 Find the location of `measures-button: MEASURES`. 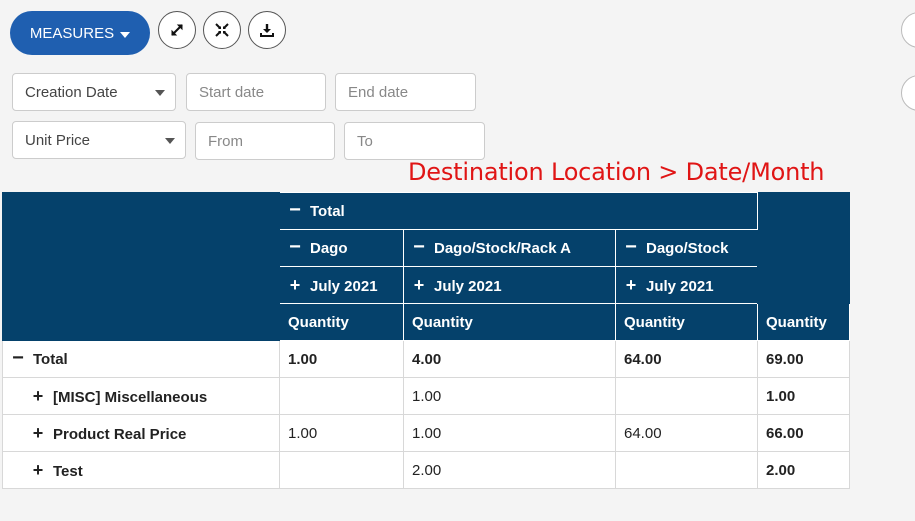

measures-button: MEASURES is located at coordinates (80, 33).